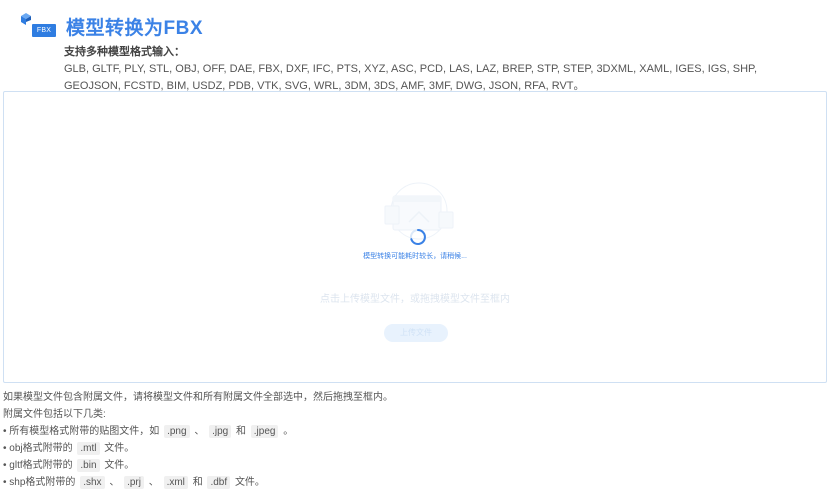 This screenshot has height=491, width=830. Describe the element at coordinates (418, 237) in the screenshot. I see `loading-spinner-icon` at that location.